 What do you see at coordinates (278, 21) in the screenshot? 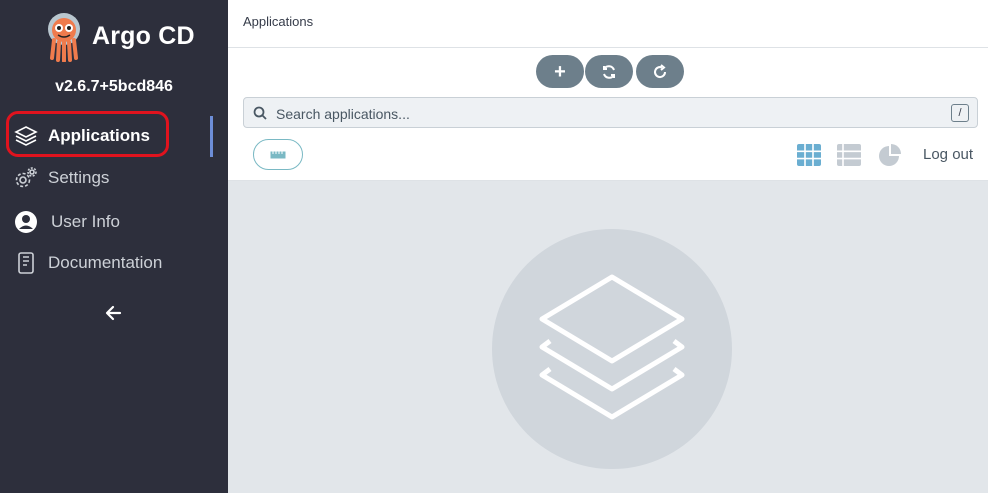
I see `breadcrumb: Applications` at bounding box center [278, 21].